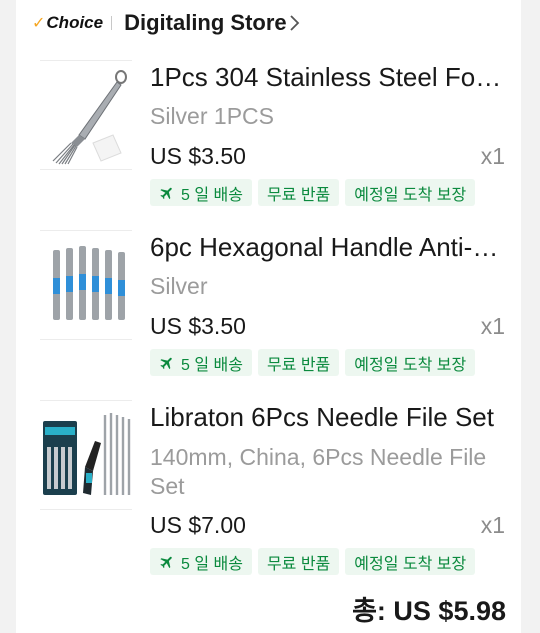  What do you see at coordinates (75, 22) in the screenshot?
I see `choice-label: Choice` at bounding box center [75, 22].